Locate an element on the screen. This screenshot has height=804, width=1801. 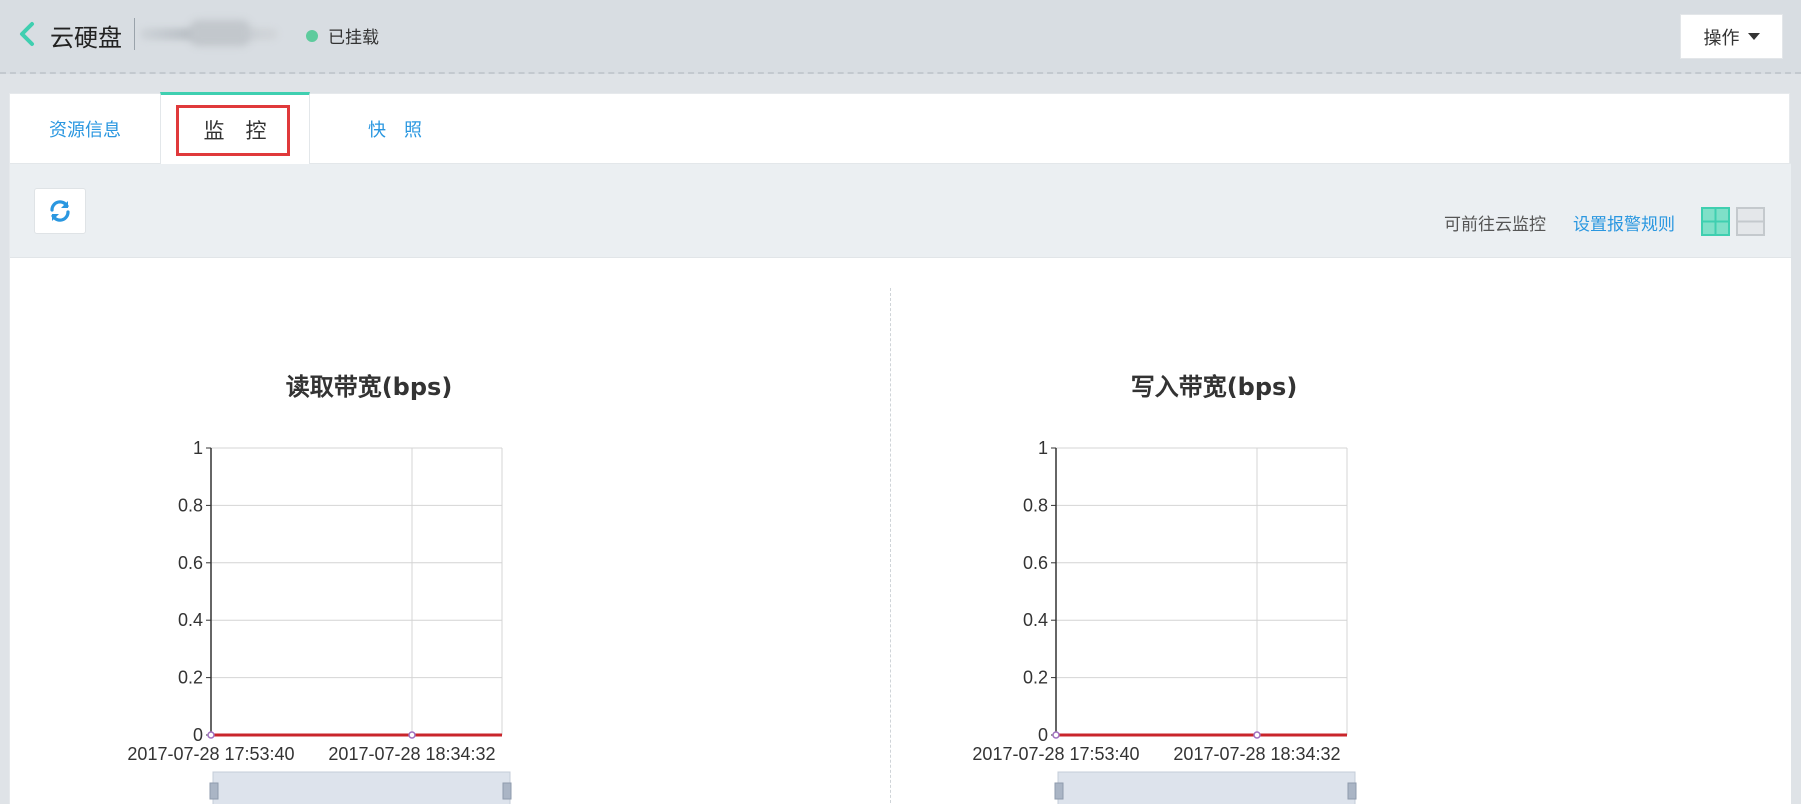
goto-cloud-monitor-text: 可前往云监控 is located at coordinates (1495, 225).